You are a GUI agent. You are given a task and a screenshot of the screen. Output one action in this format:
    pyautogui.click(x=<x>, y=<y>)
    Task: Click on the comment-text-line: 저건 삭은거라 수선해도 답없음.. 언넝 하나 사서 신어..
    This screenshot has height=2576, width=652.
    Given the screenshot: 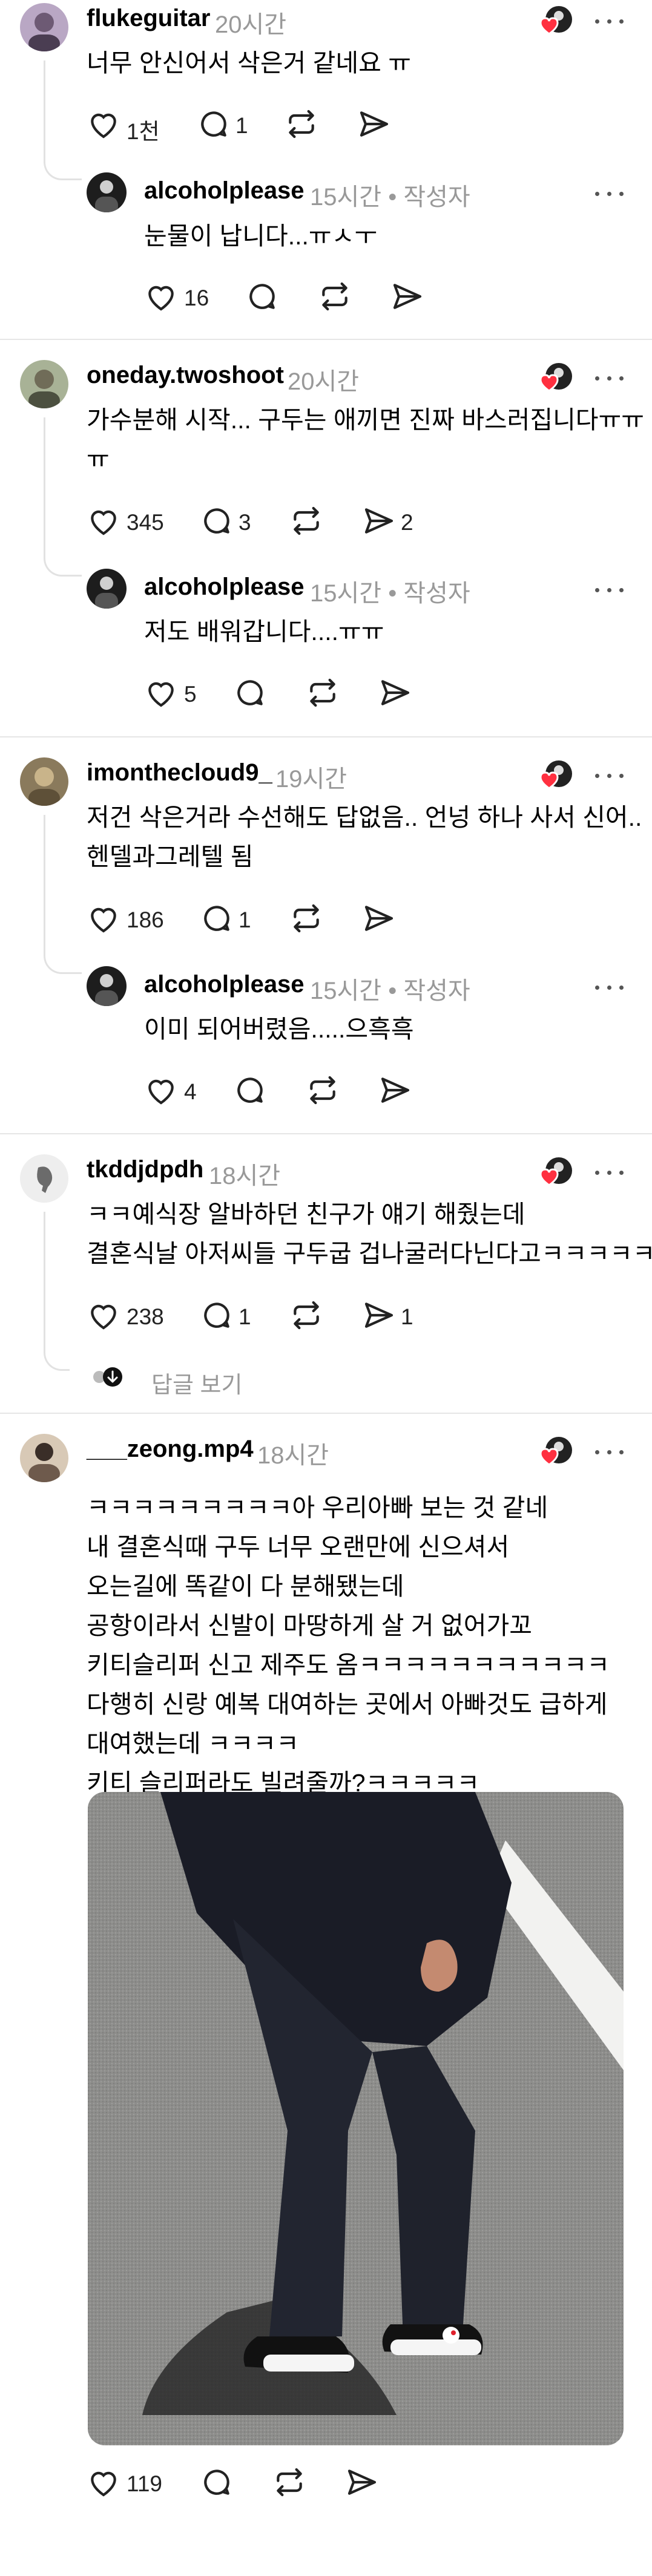 What is the action you would take?
    pyautogui.click(x=364, y=817)
    